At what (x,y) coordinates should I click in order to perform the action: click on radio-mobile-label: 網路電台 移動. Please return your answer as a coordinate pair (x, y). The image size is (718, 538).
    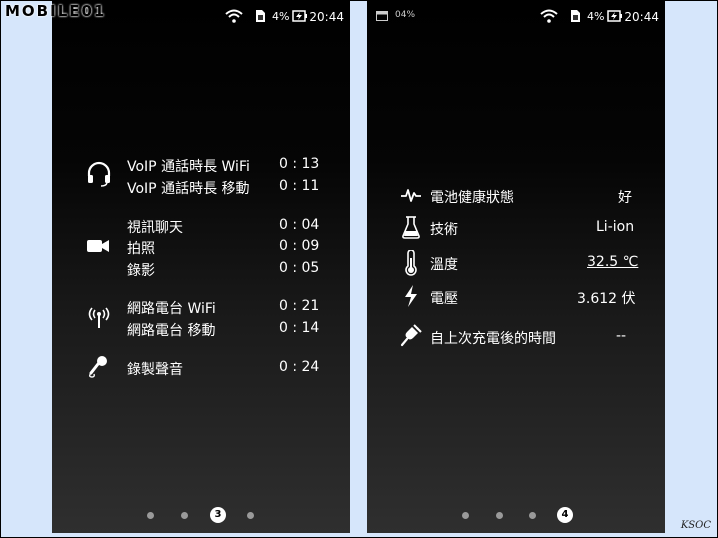
    Looking at the image, I should click on (171, 331).